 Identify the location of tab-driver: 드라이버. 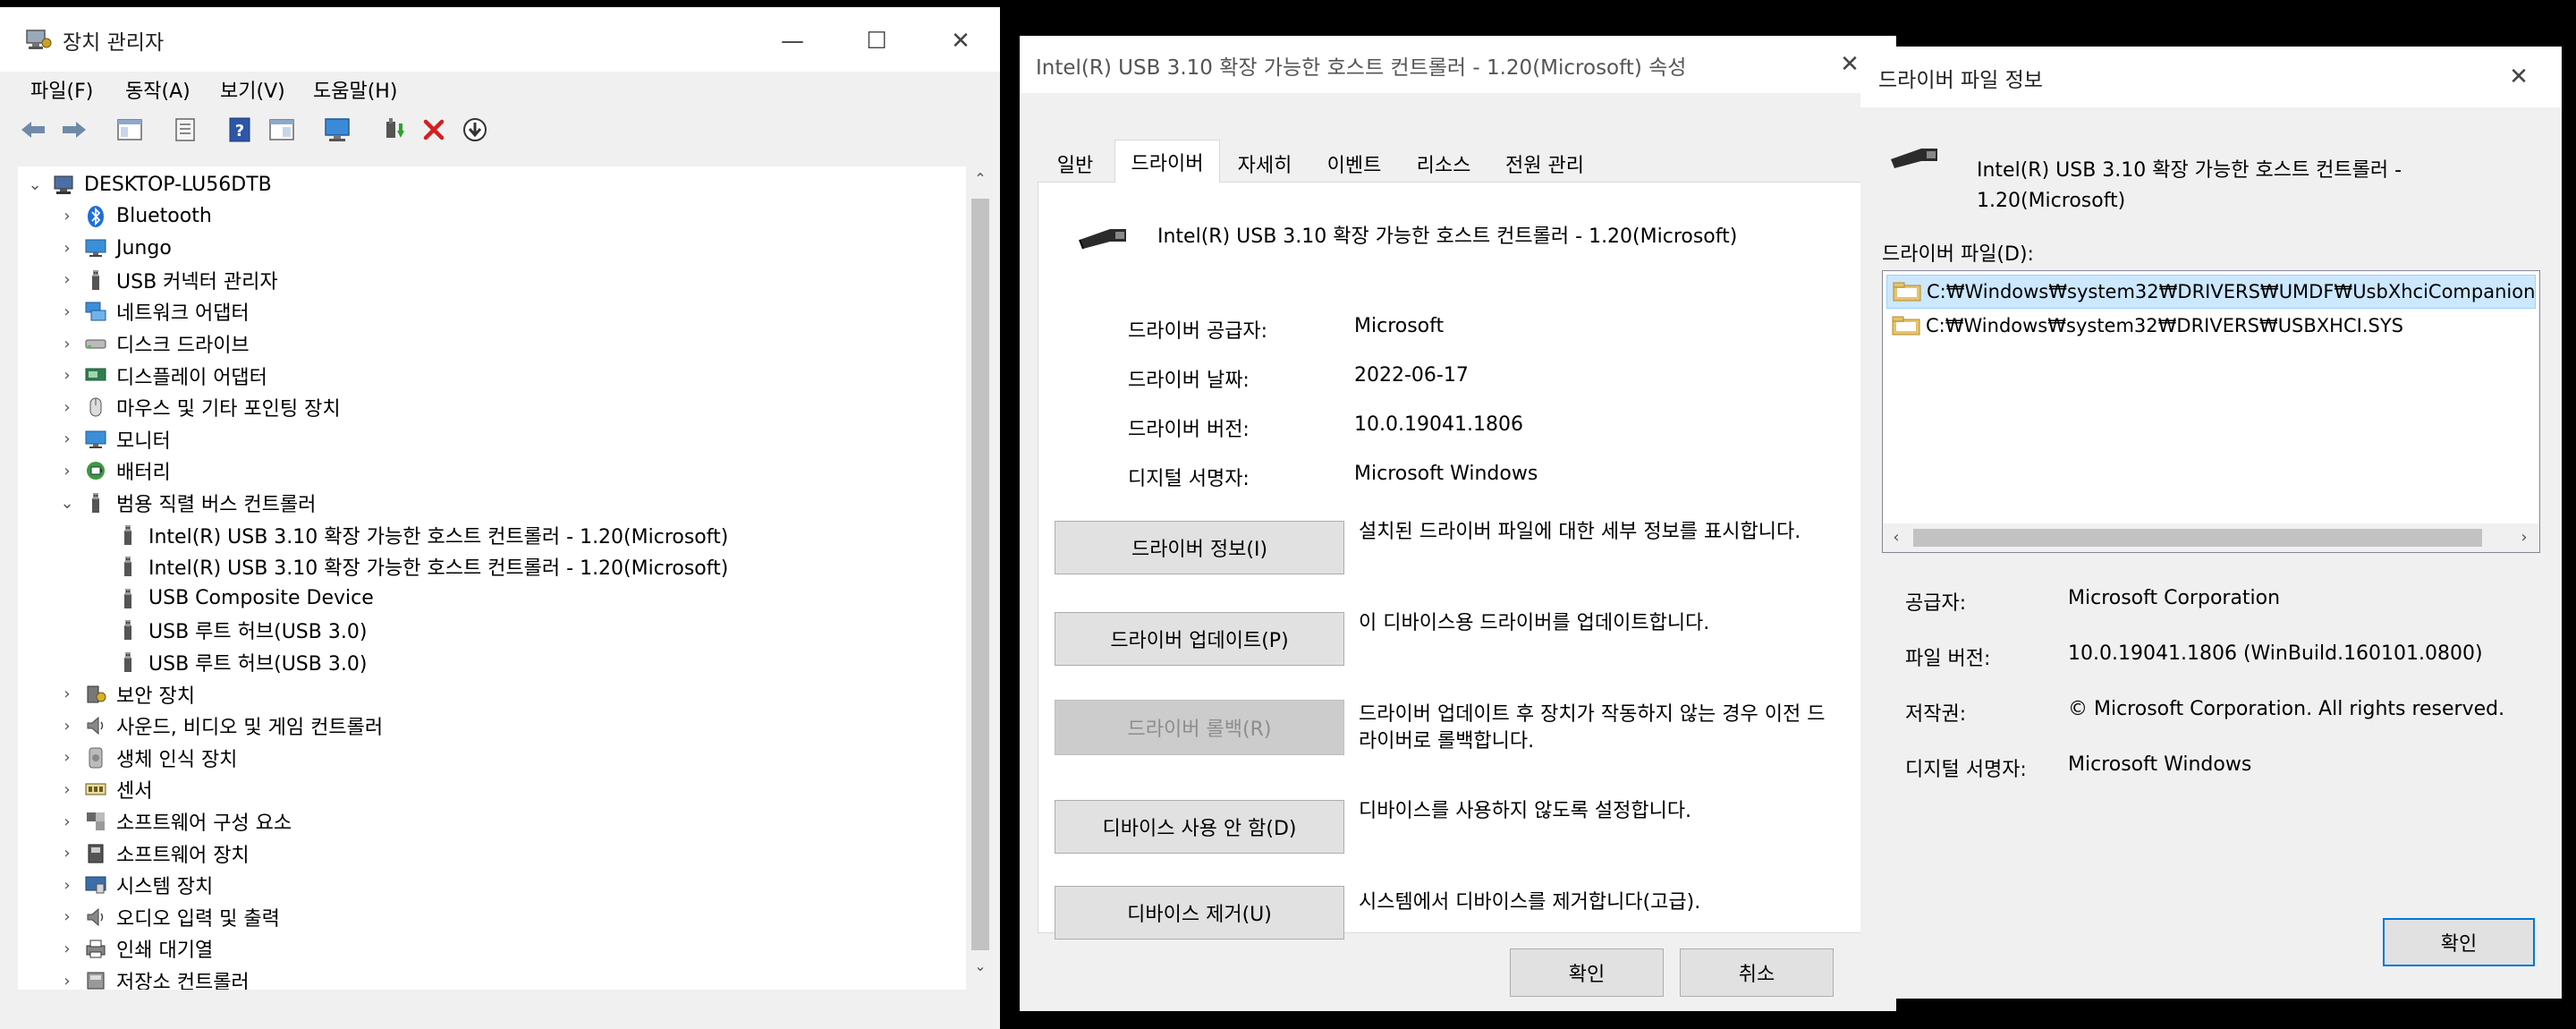
(1167, 161).